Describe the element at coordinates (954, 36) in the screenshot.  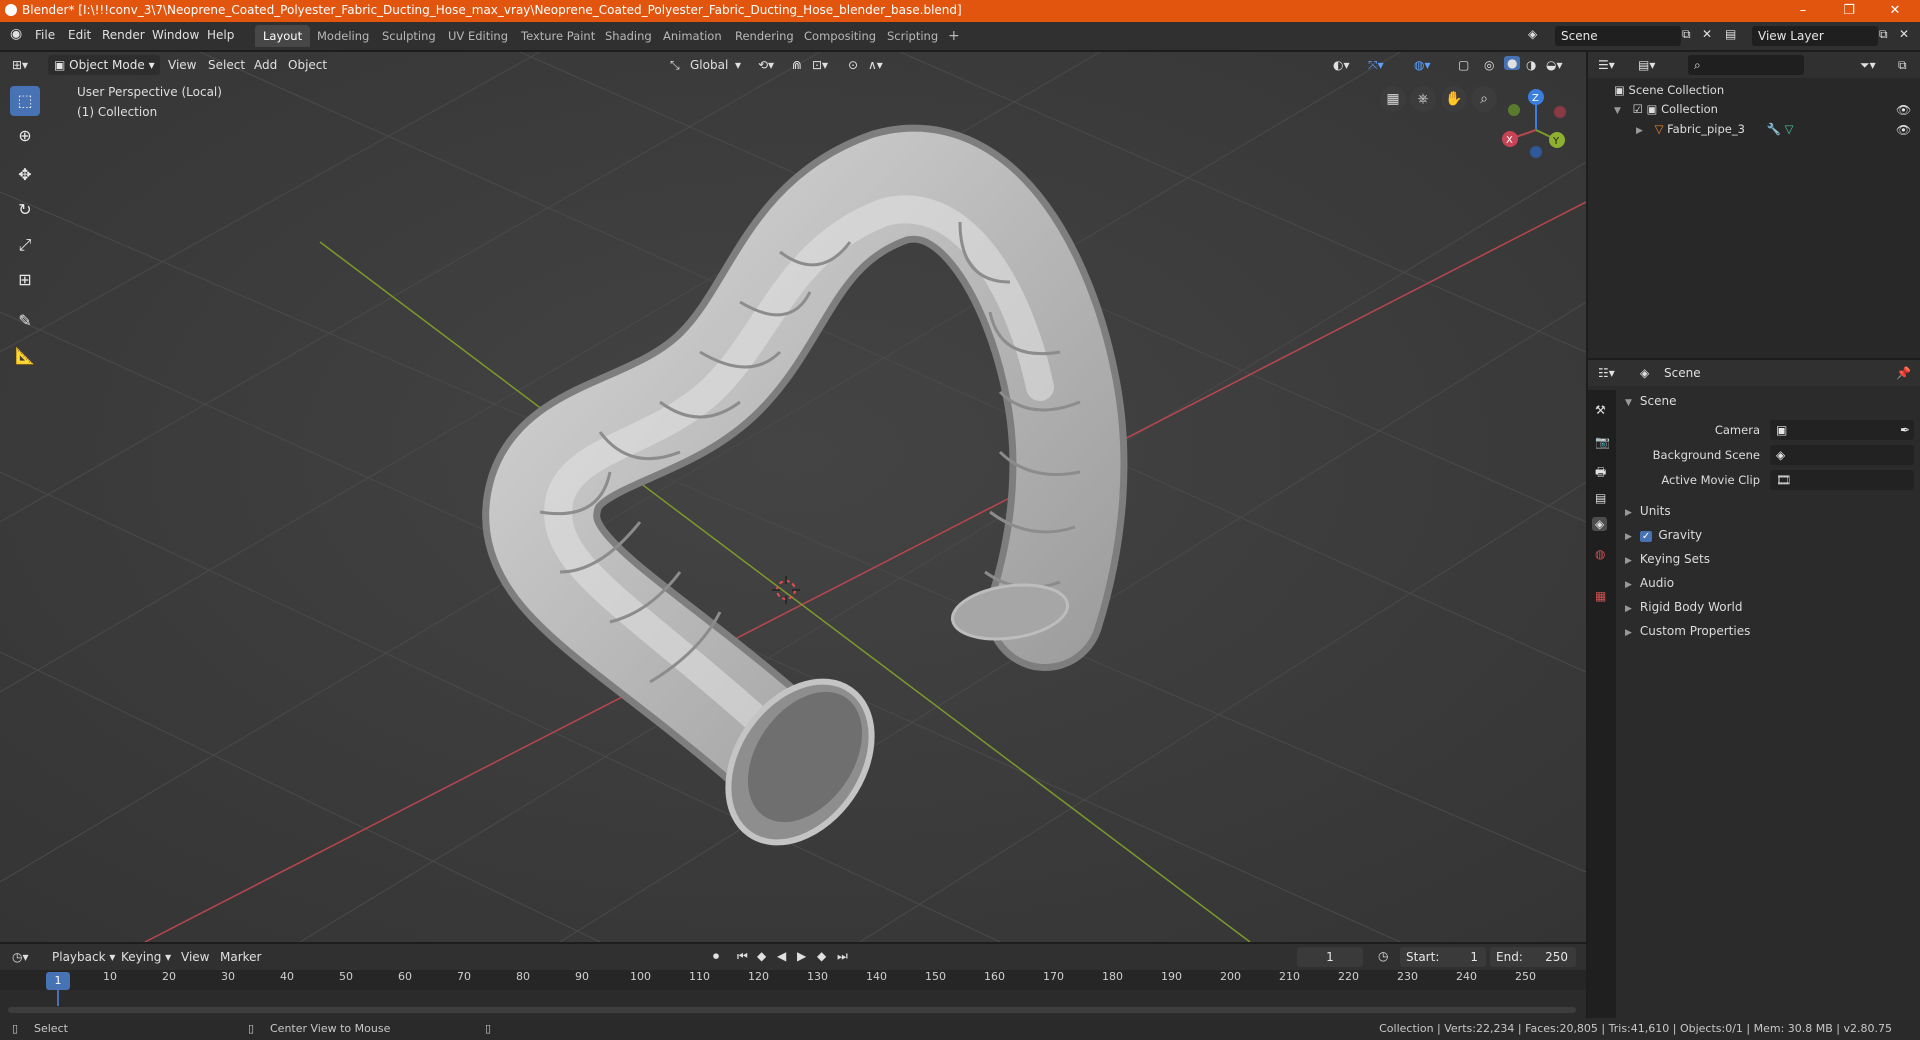
I see `add-workspace-button: +` at that location.